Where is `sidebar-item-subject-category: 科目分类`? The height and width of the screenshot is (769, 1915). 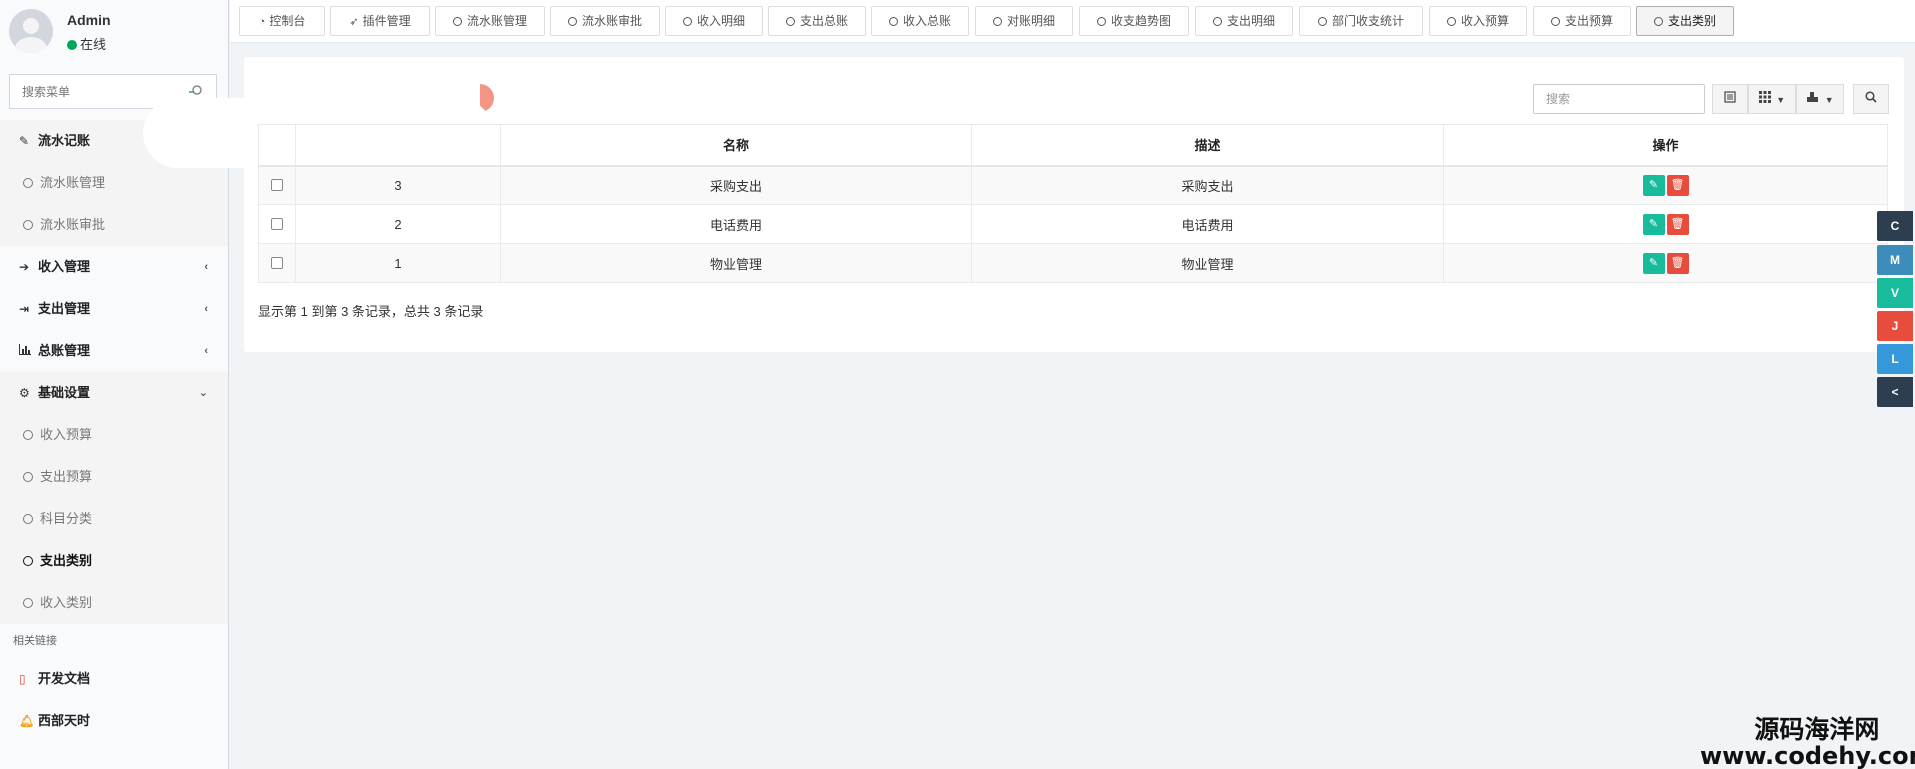
sidebar-item-subject-category: 科目分类 is located at coordinates (114, 519).